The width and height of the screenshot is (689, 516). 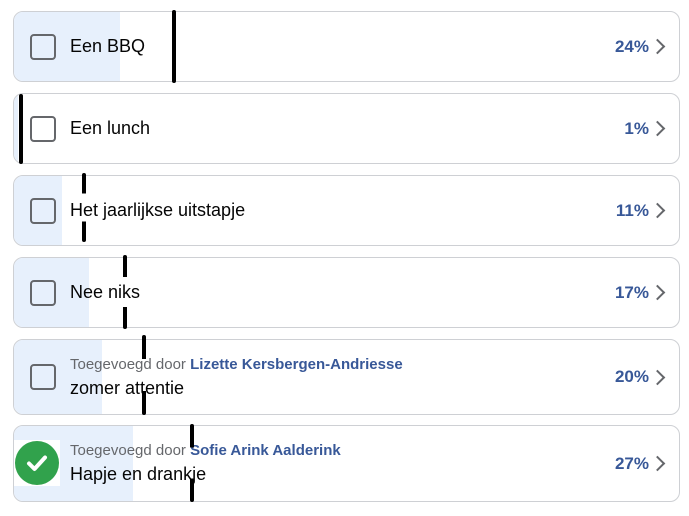 I want to click on option-label: zomer attentie, so click(x=127, y=388).